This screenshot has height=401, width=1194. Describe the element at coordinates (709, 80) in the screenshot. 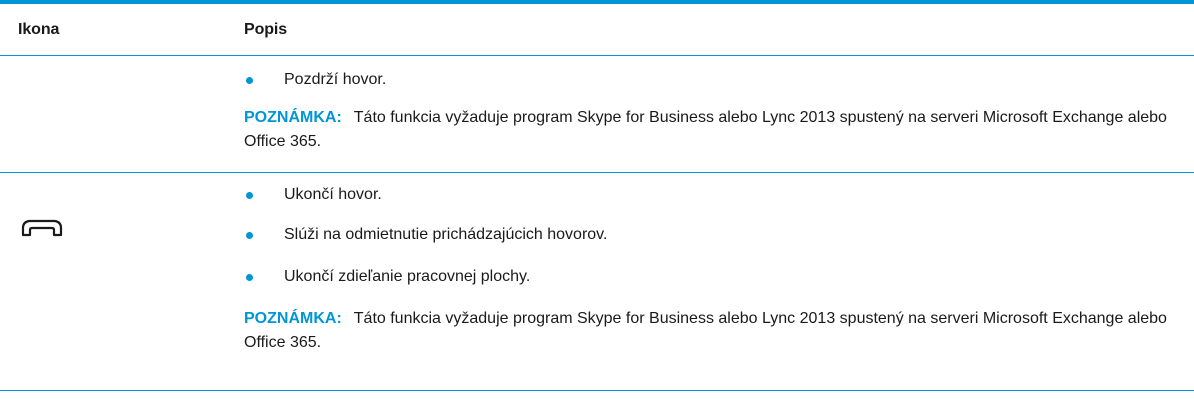

I see `list-item: Pozdrží hovor.` at that location.